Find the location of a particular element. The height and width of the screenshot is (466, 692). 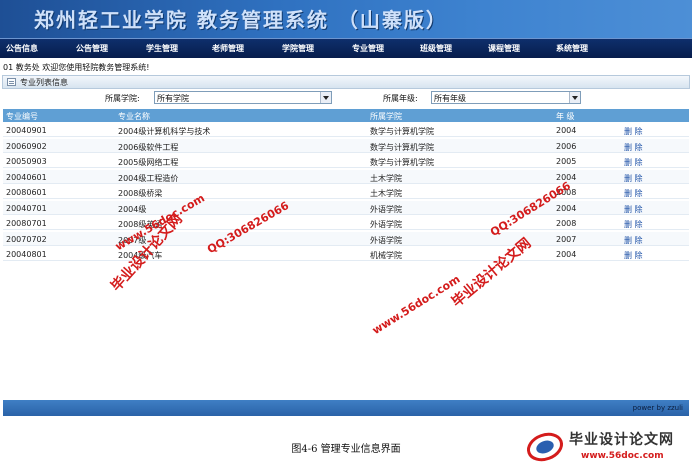

panel-title: 专业列表信息 is located at coordinates (44, 82).